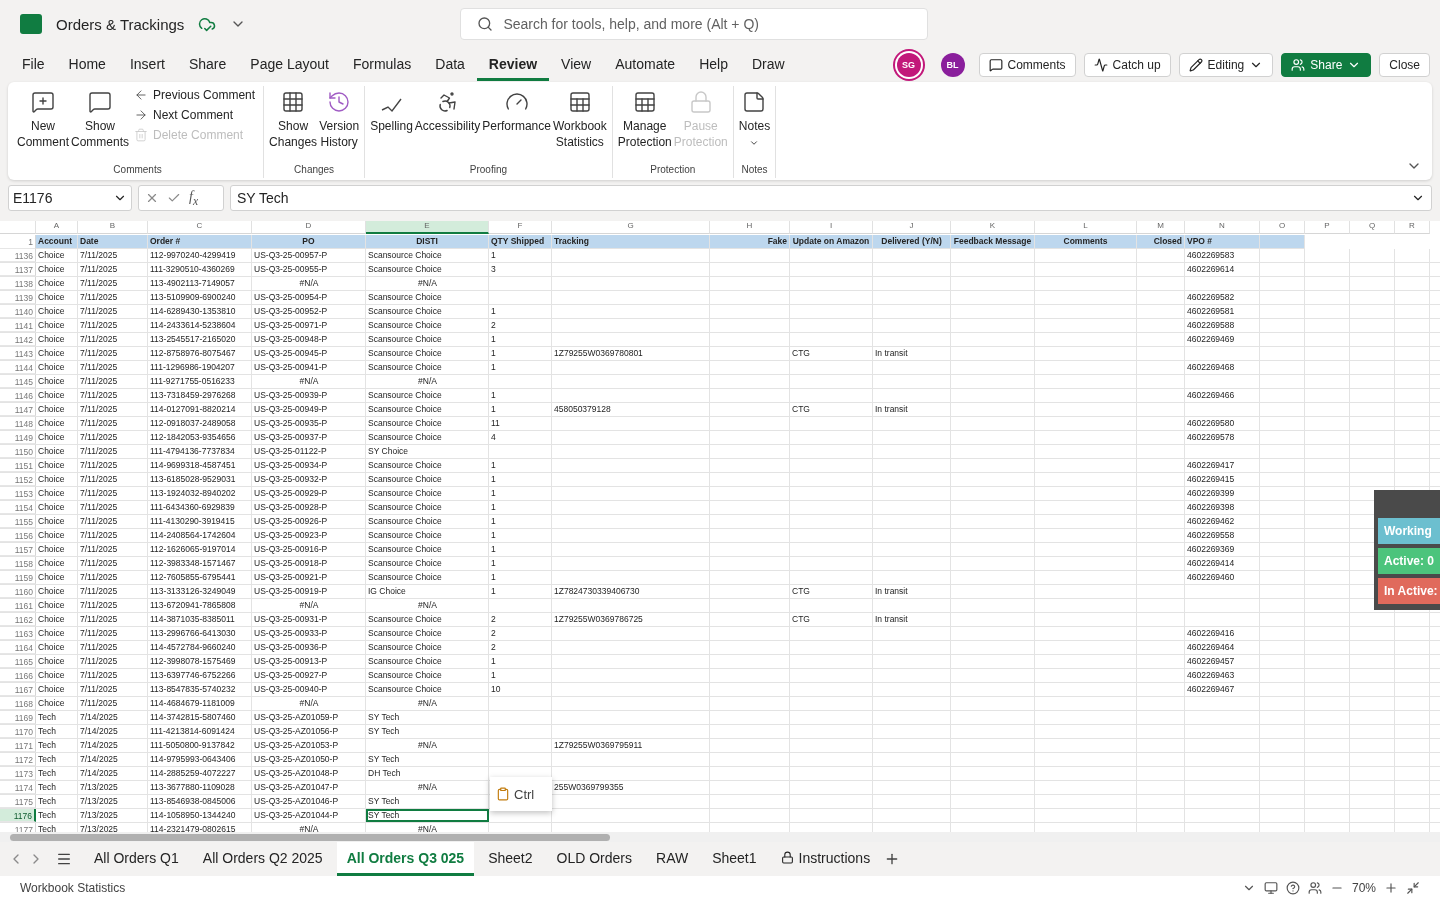 This screenshot has height=900, width=1440. What do you see at coordinates (576, 65) in the screenshot?
I see `menu-tab: View` at bounding box center [576, 65].